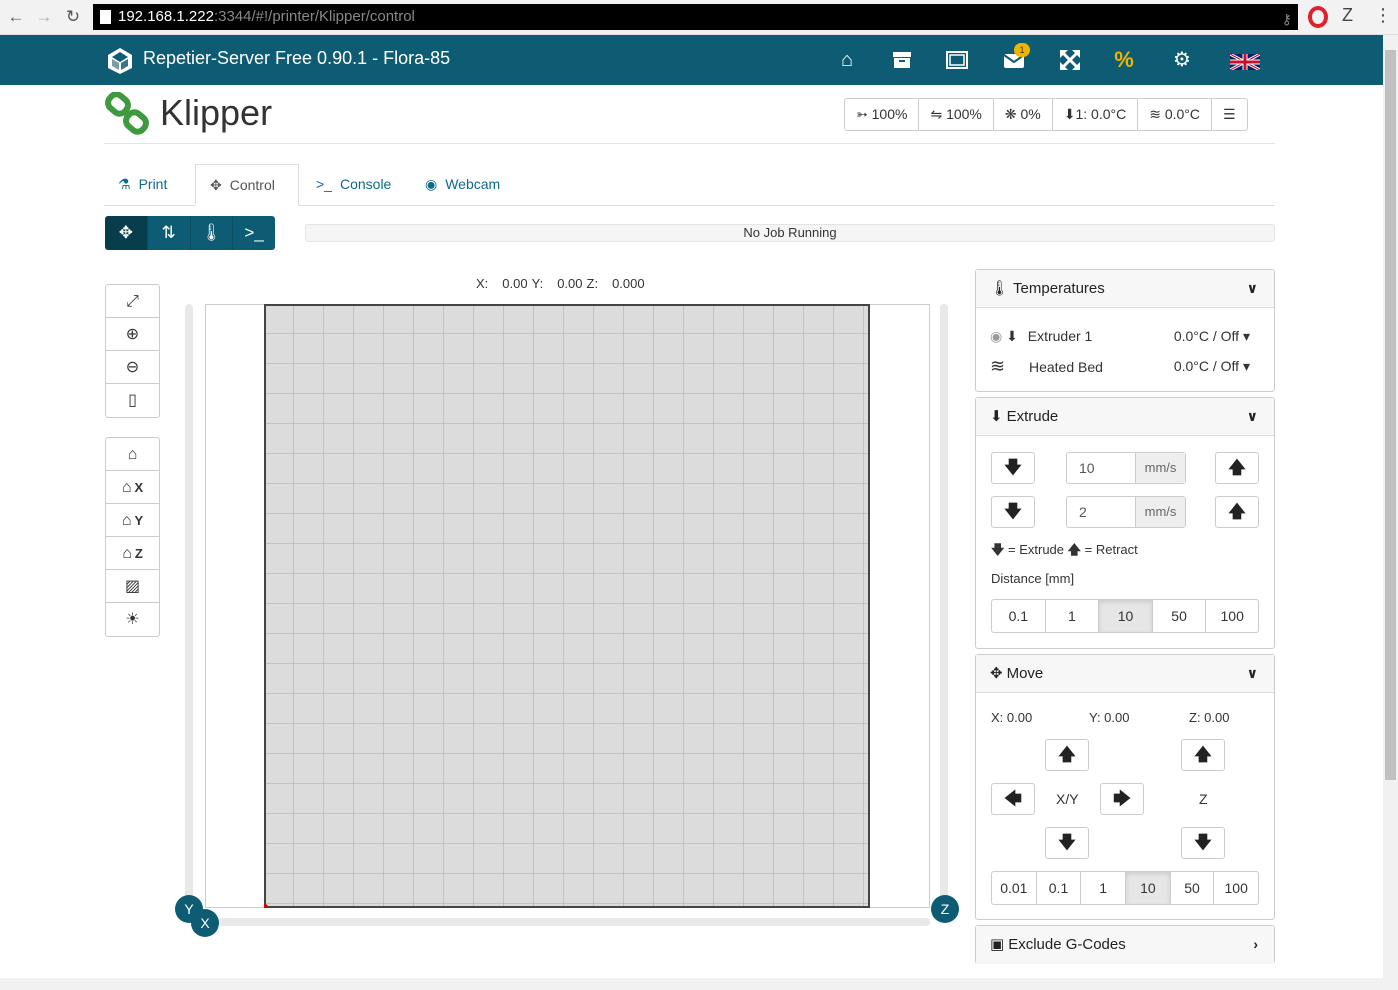  Describe the element at coordinates (189, 606) in the screenshot. I see `y-slider` at that location.